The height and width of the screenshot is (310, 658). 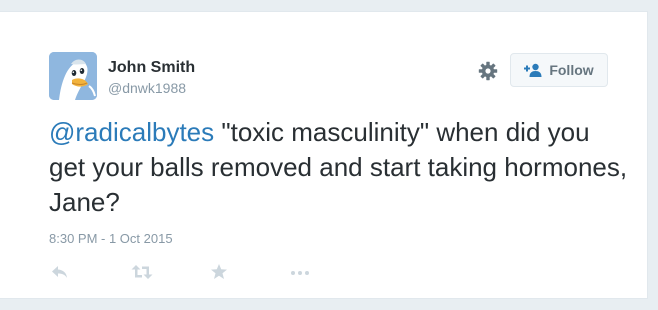 I want to click on avatar, so click(x=73, y=76).